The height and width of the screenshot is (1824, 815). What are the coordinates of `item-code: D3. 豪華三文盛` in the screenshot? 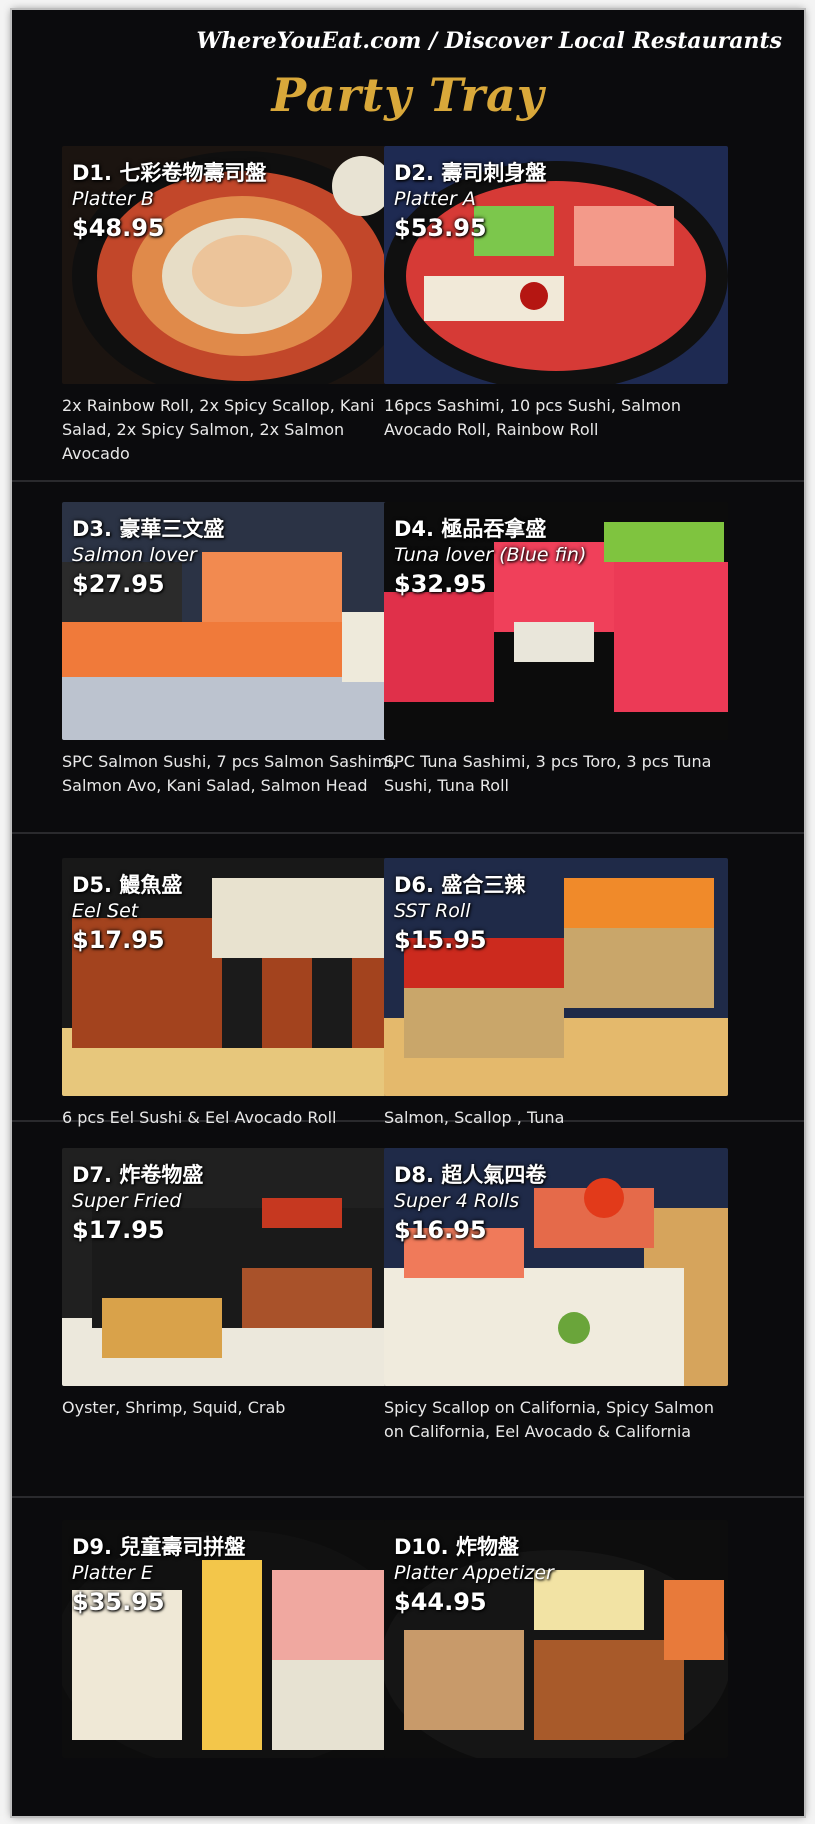 It's located at (148, 529).